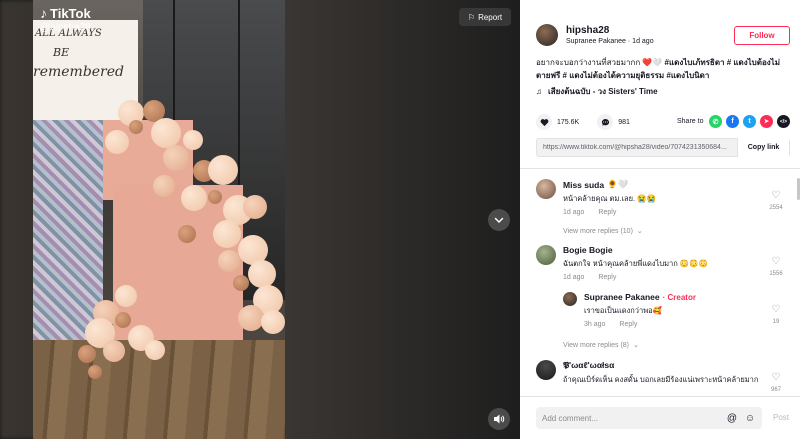 The height and width of the screenshot is (439, 800). What do you see at coordinates (776, 383) in the screenshot?
I see `comment-like: ♡ 967` at bounding box center [776, 383].